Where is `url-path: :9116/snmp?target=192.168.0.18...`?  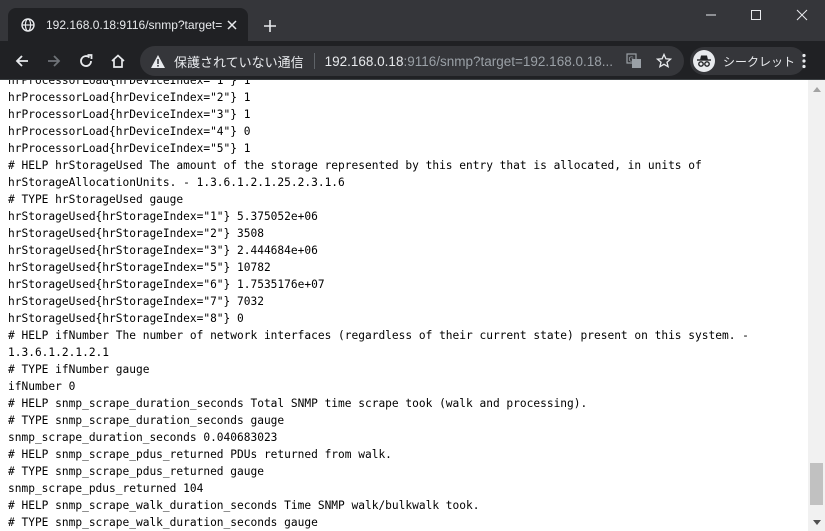 url-path: :9116/snmp?target=192.168.0.18... is located at coordinates (508, 61).